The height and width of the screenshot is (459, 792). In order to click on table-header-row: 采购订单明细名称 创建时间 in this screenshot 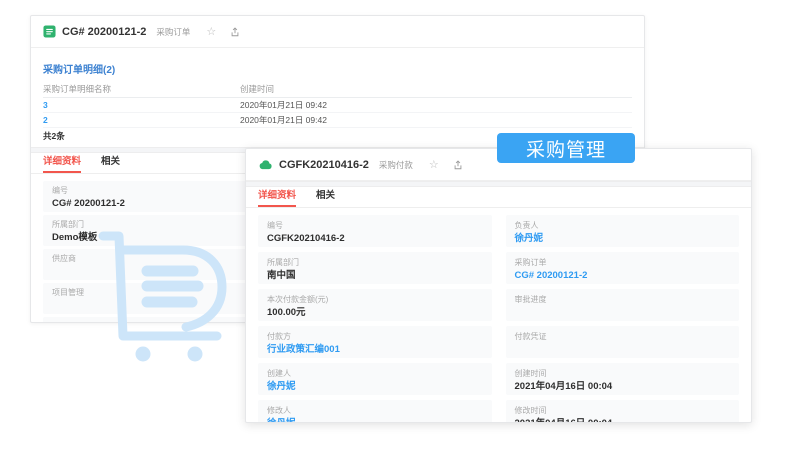, I will do `click(337, 89)`.